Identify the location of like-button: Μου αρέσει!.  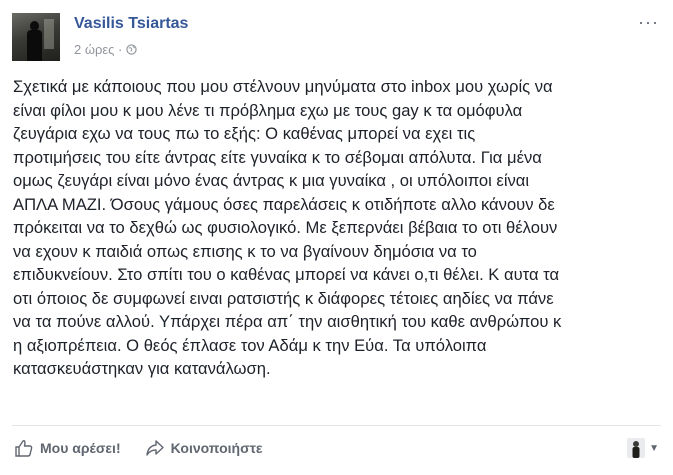
(67, 448).